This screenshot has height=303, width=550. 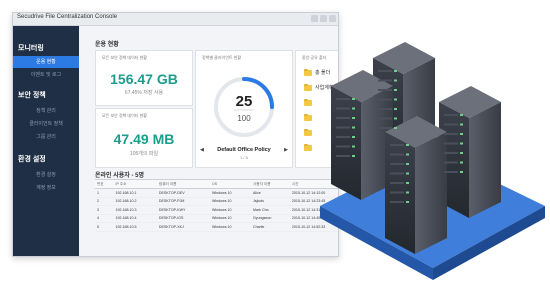 I want to click on sidebar-section-security-policy: 보안 정책, so click(x=32, y=95).